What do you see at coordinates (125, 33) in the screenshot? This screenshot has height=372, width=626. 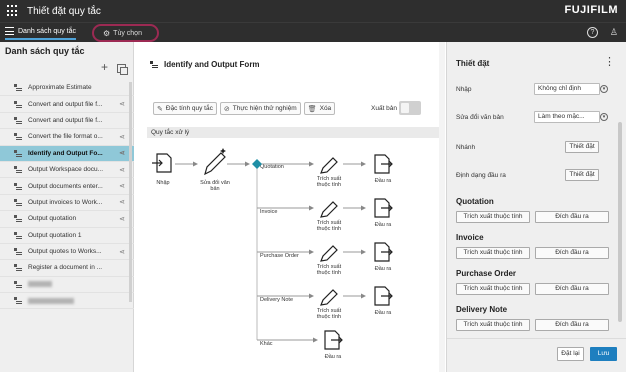 I see `tab-options: ⚙ Tùy chọn` at bounding box center [125, 33].